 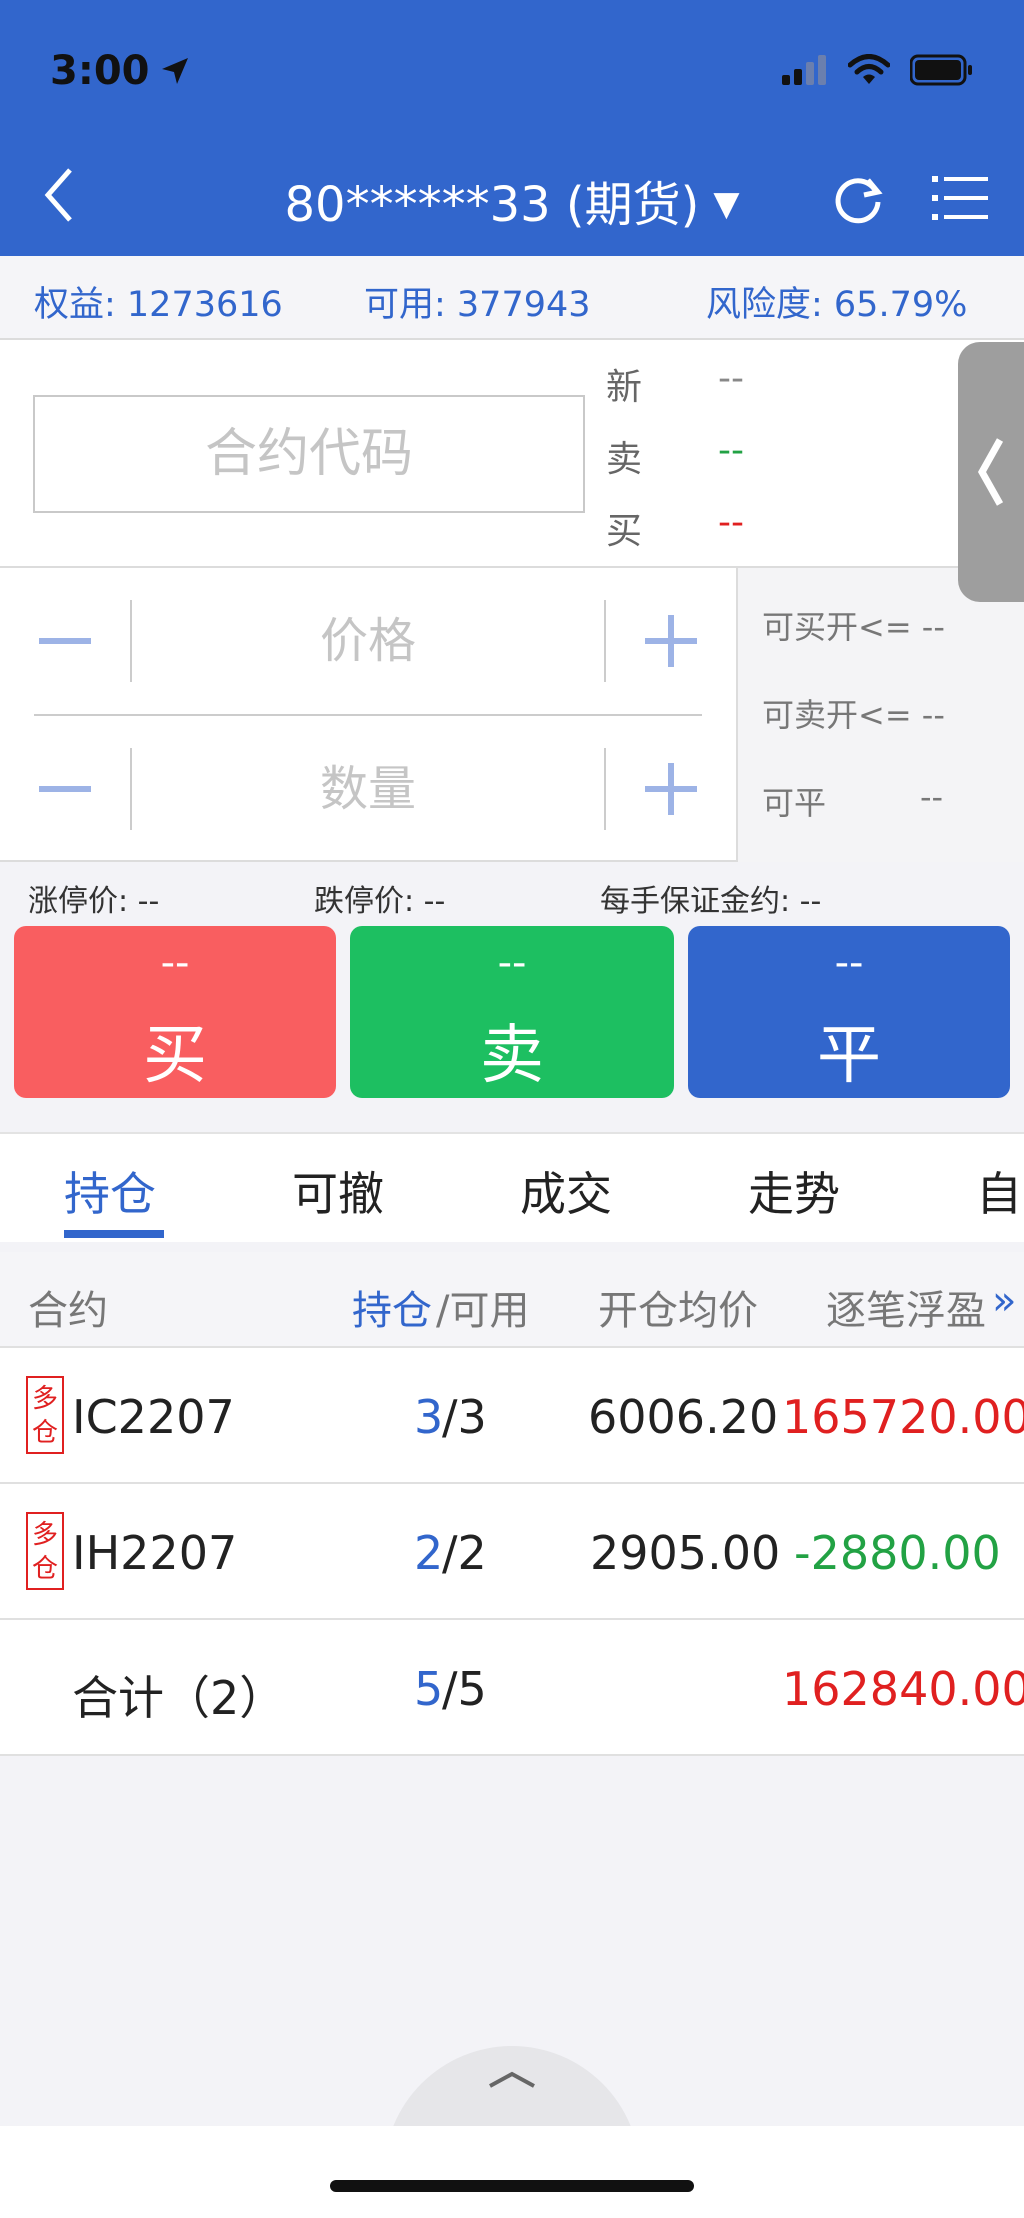 I want to click on price-input: 价格, so click(x=368, y=641).